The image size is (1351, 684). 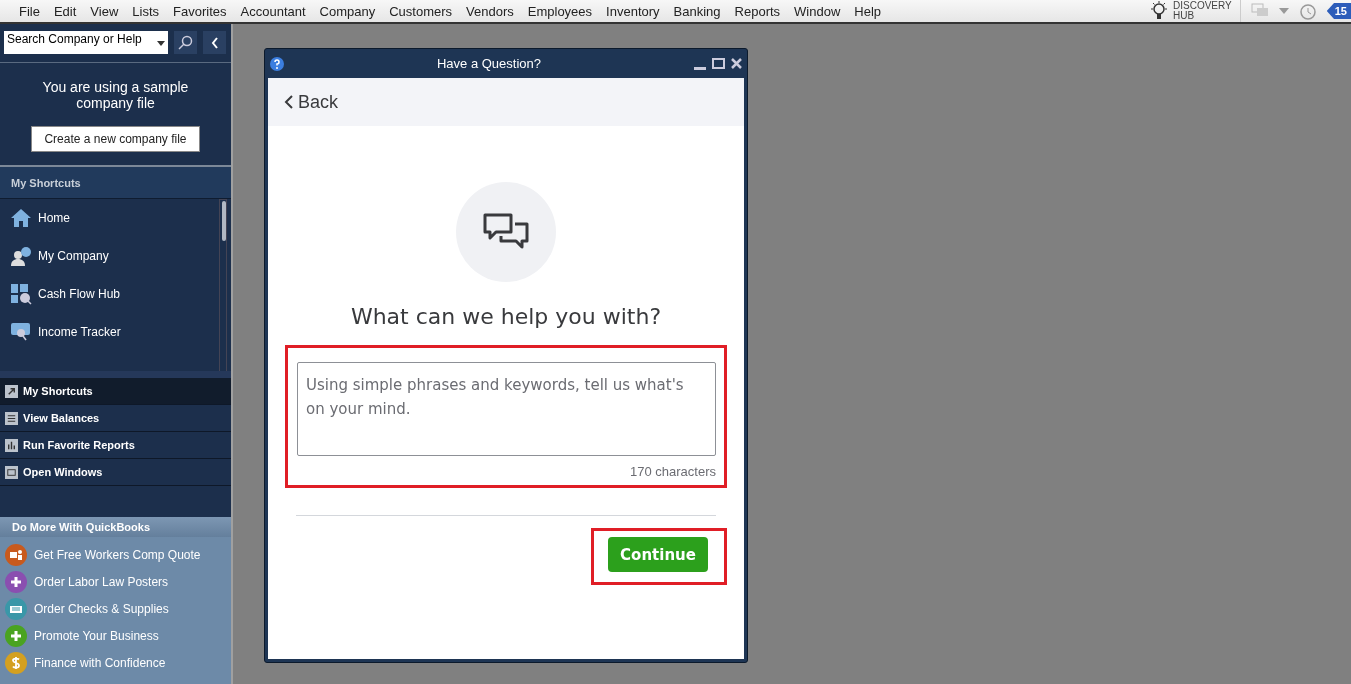 I want to click on character-counter: 170 characters, so click(x=673, y=471).